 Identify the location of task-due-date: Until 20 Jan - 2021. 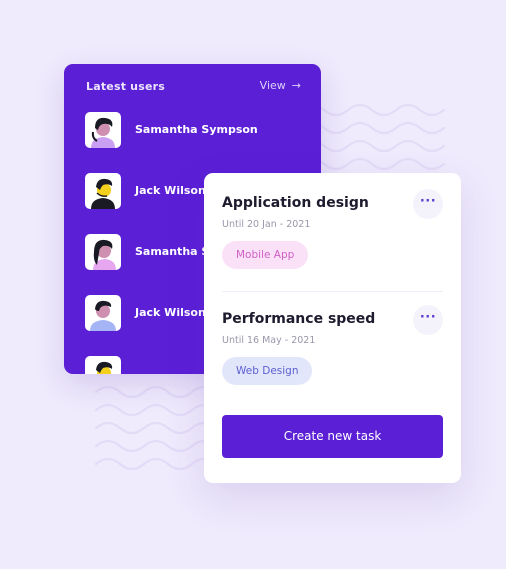
(266, 224).